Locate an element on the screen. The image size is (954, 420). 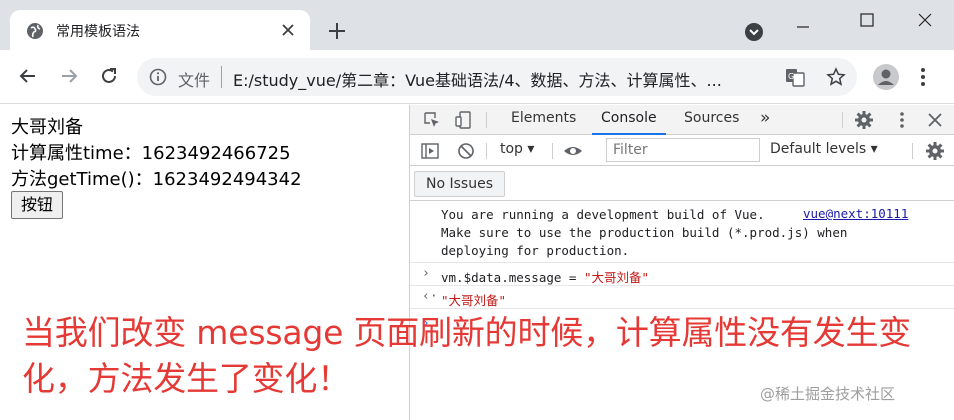
plus-icon is located at coordinates (337, 31).